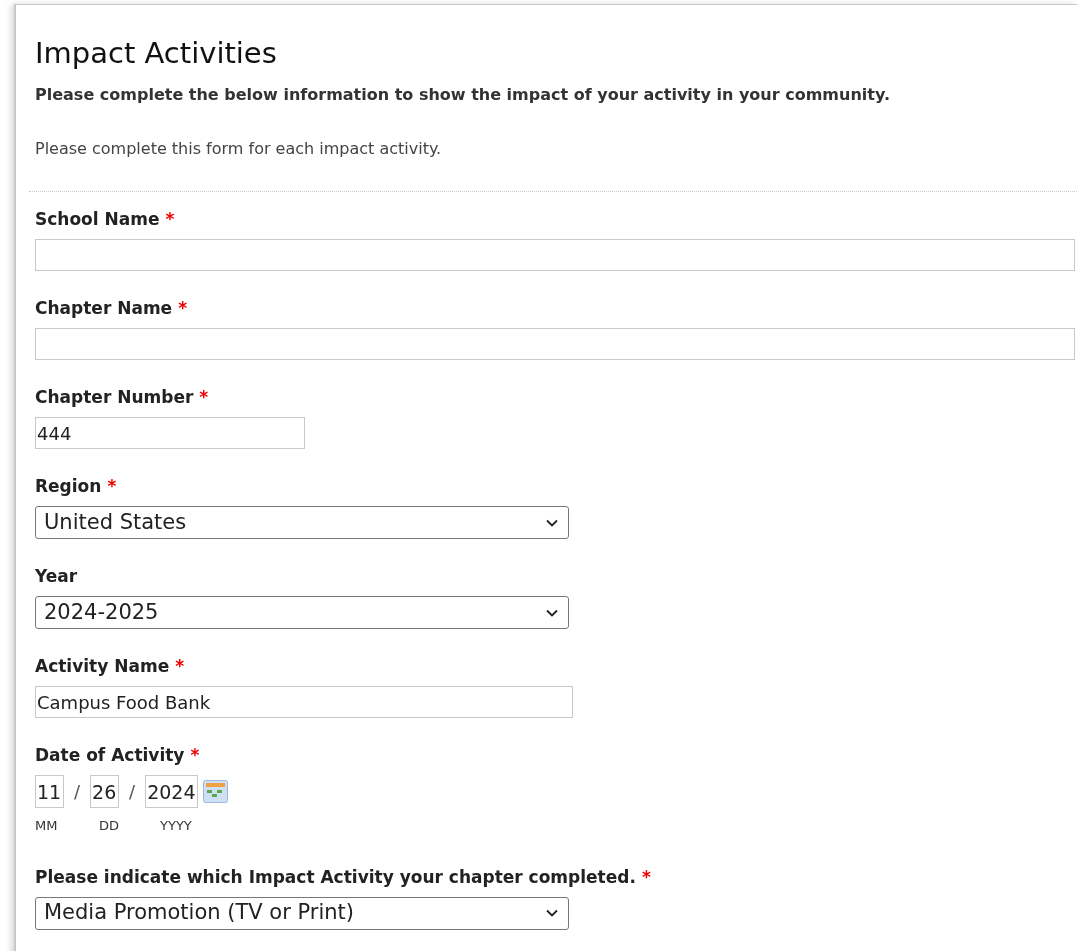 This screenshot has height=951, width=1077. What do you see at coordinates (49, 791) in the screenshot?
I see `date-part-field: 11` at bounding box center [49, 791].